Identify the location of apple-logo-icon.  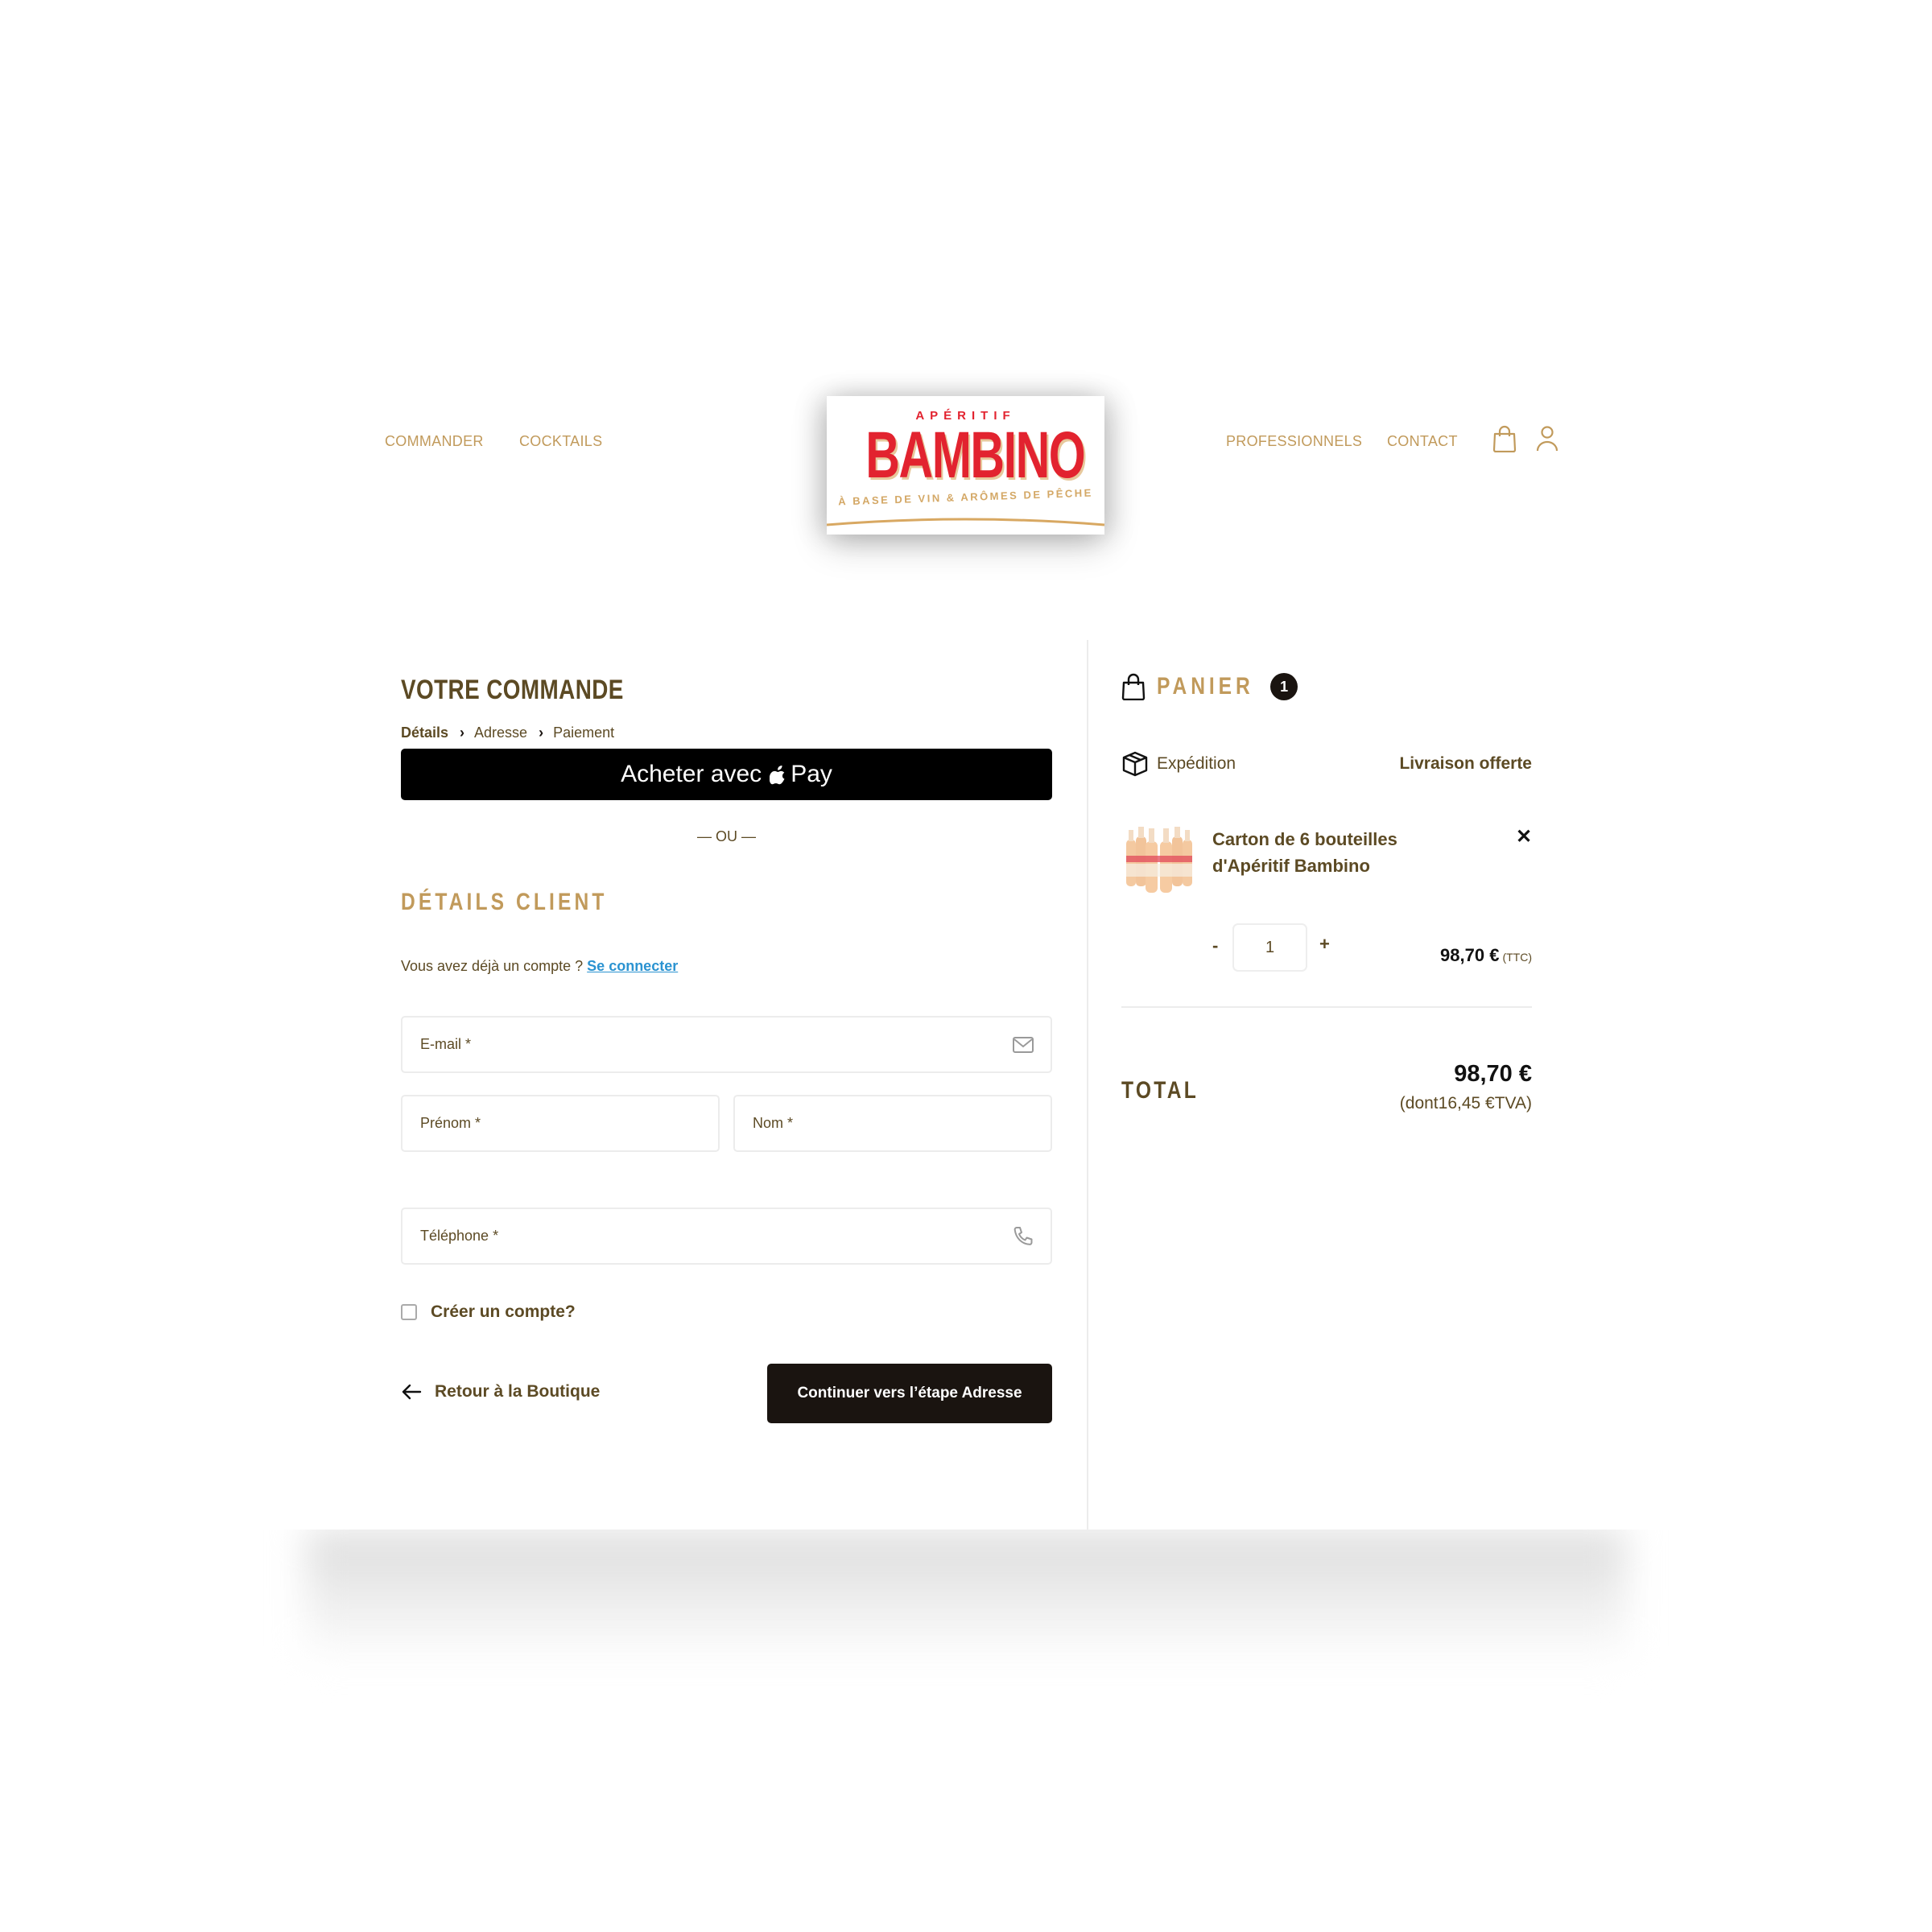
(777, 775).